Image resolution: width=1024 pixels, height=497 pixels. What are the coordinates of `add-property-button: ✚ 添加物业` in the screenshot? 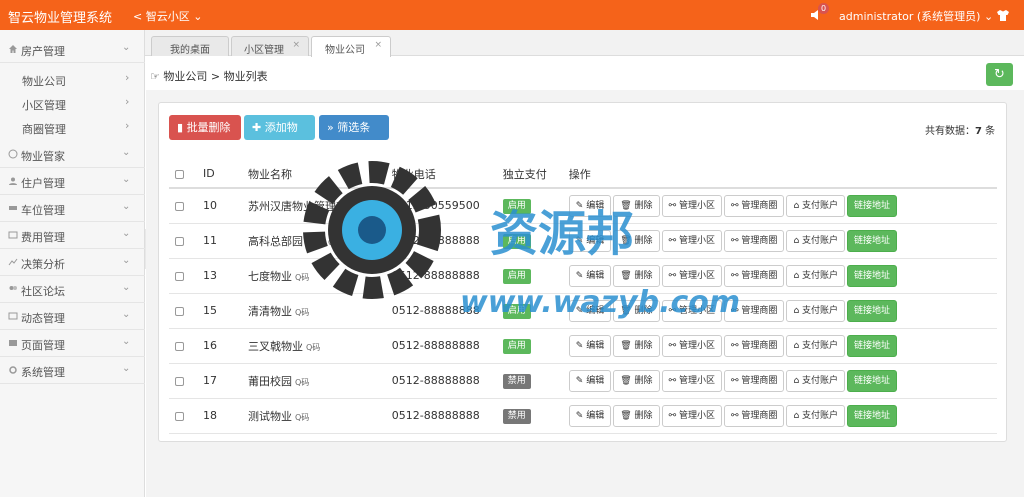 It's located at (279, 137).